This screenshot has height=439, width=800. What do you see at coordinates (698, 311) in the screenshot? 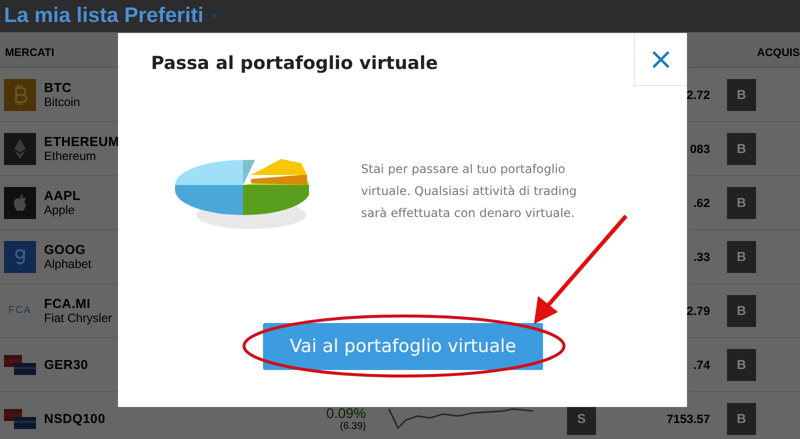
I see `price: 2.79` at bounding box center [698, 311].